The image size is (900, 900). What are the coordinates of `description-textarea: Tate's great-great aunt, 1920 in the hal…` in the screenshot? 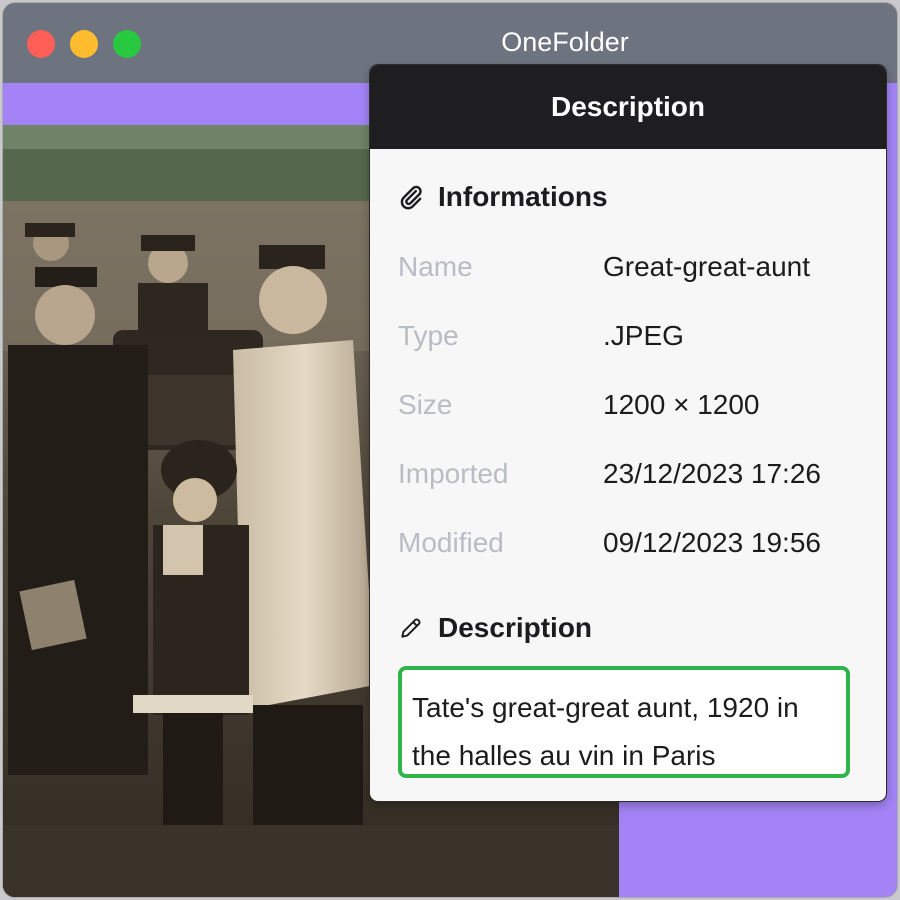 It's located at (624, 722).